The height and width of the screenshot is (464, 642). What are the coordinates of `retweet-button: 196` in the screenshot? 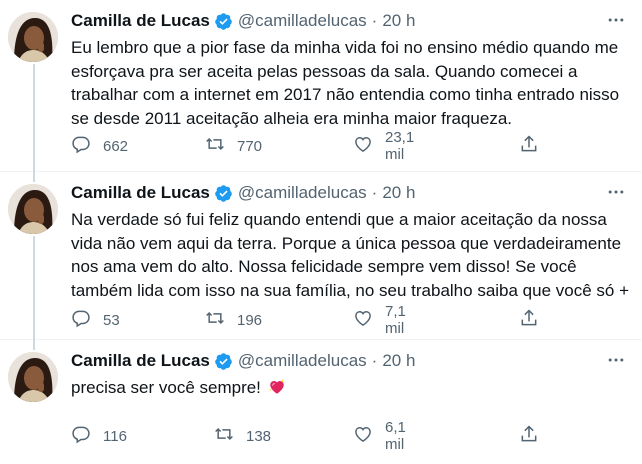 It's located at (233, 320).